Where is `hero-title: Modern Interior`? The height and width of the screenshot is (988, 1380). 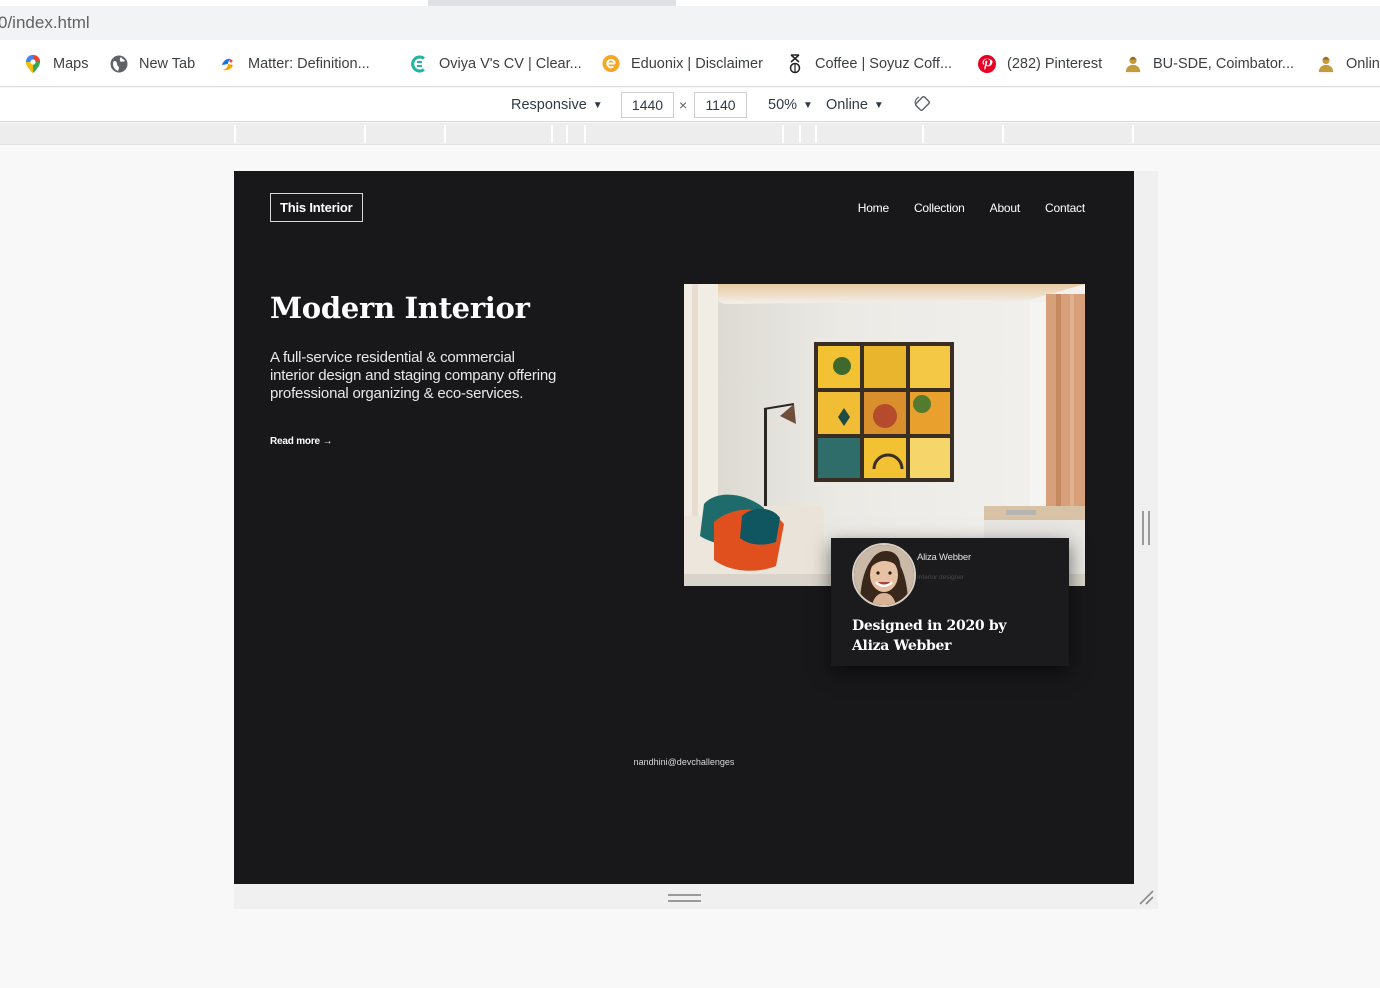 hero-title: Modern Interior is located at coordinates (400, 308).